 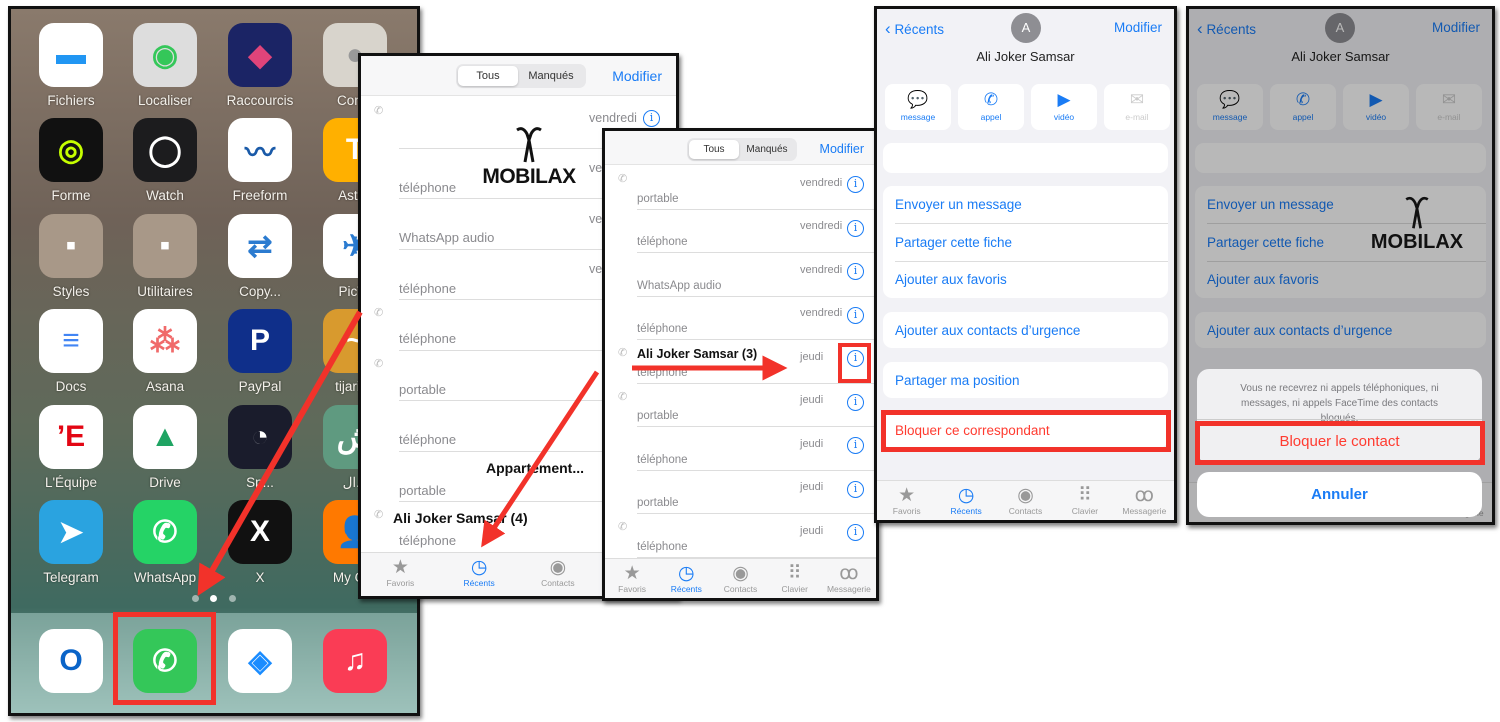 I want to click on call-row: portable jeudi i, so click(x=740, y=492).